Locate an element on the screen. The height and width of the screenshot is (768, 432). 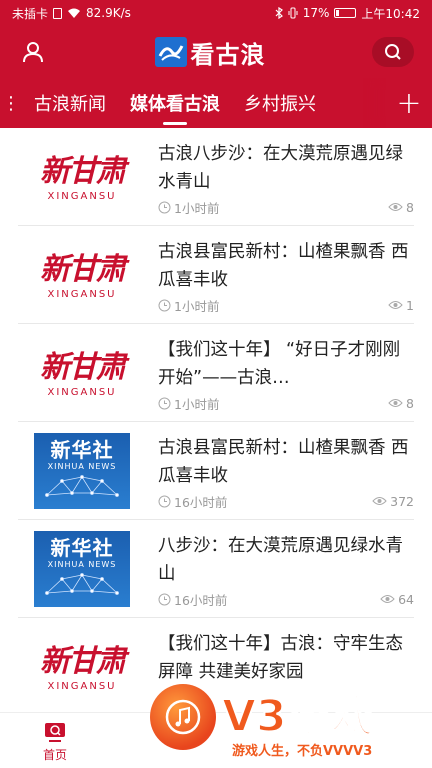
wifi-icon is located at coordinates (74, 13).